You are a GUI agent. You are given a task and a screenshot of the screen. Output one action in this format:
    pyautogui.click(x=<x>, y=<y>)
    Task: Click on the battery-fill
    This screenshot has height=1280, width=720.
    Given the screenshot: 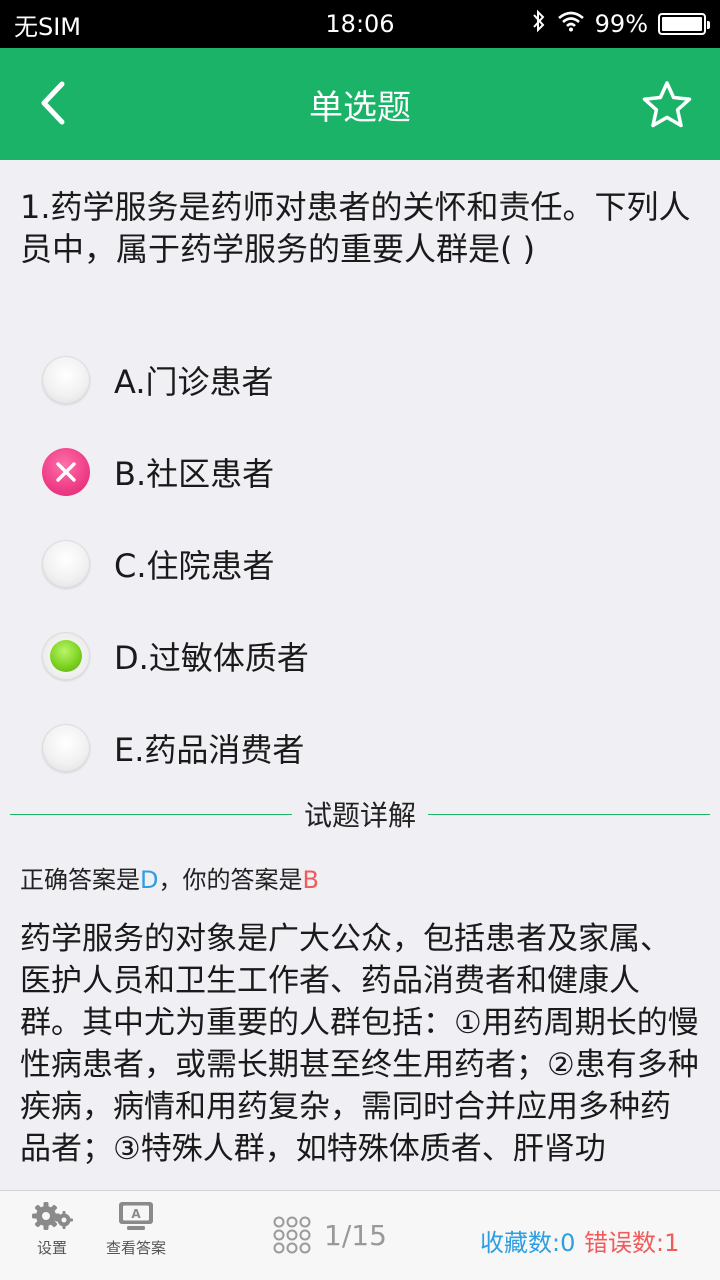 What is the action you would take?
    pyautogui.click(x=682, y=24)
    